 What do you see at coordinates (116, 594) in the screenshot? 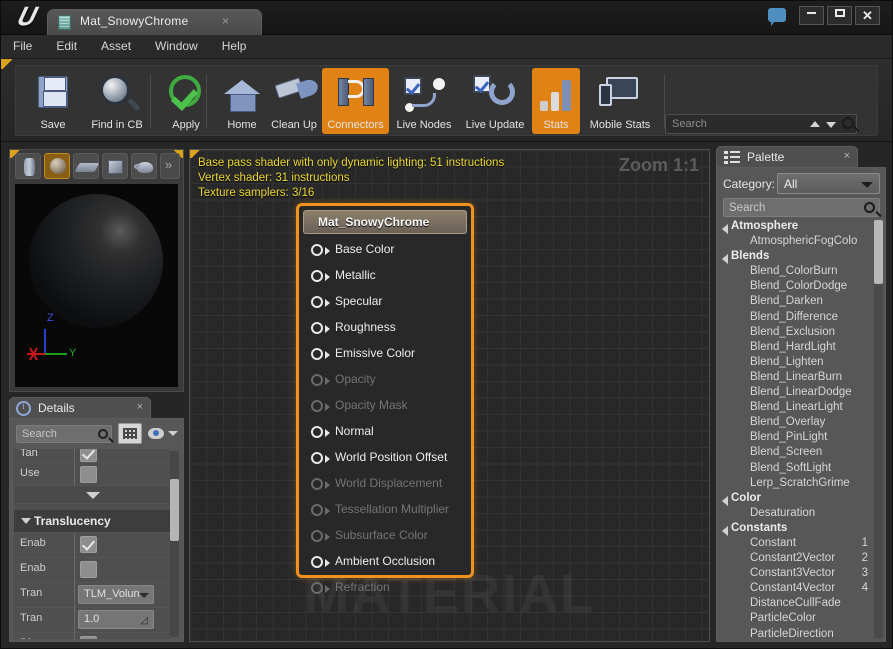
I see `details-row-combobox: TLM_Volun` at bounding box center [116, 594].